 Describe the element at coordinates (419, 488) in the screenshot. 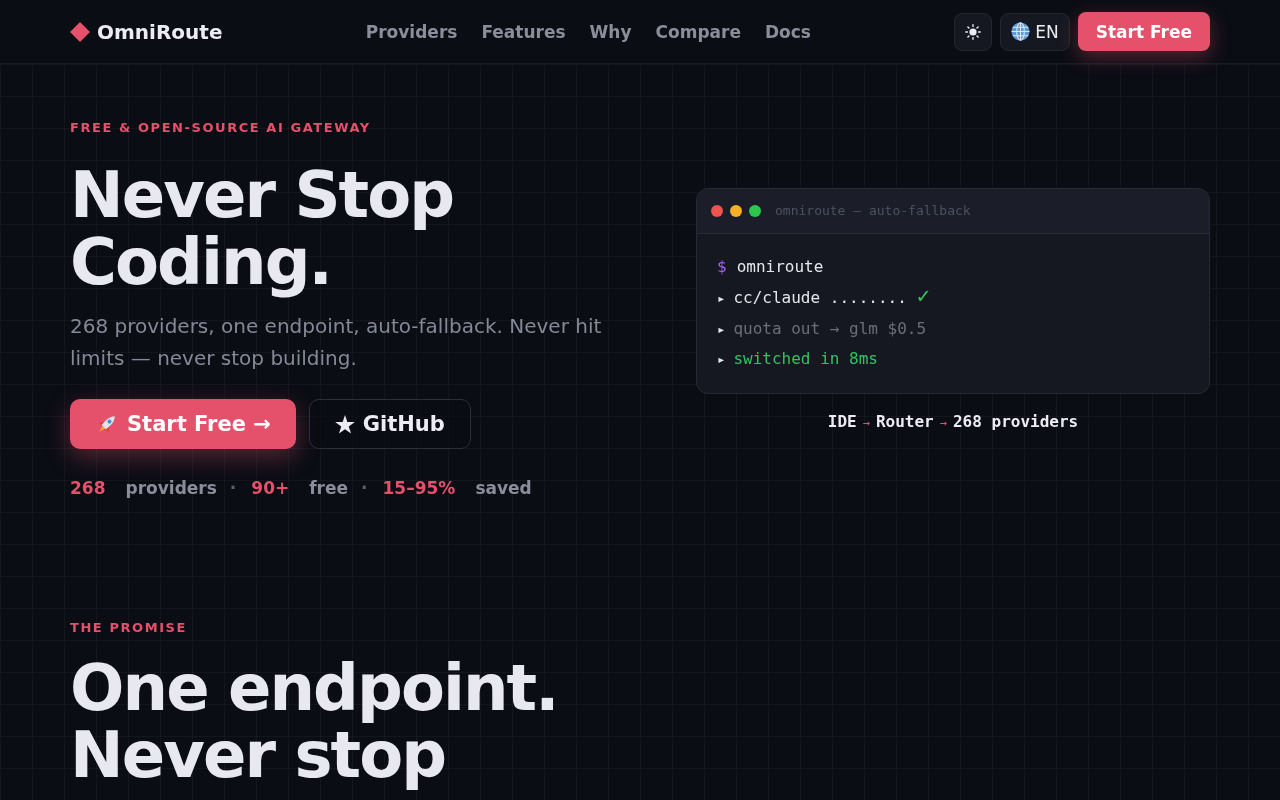

I see `stat-value: 15–95%` at that location.